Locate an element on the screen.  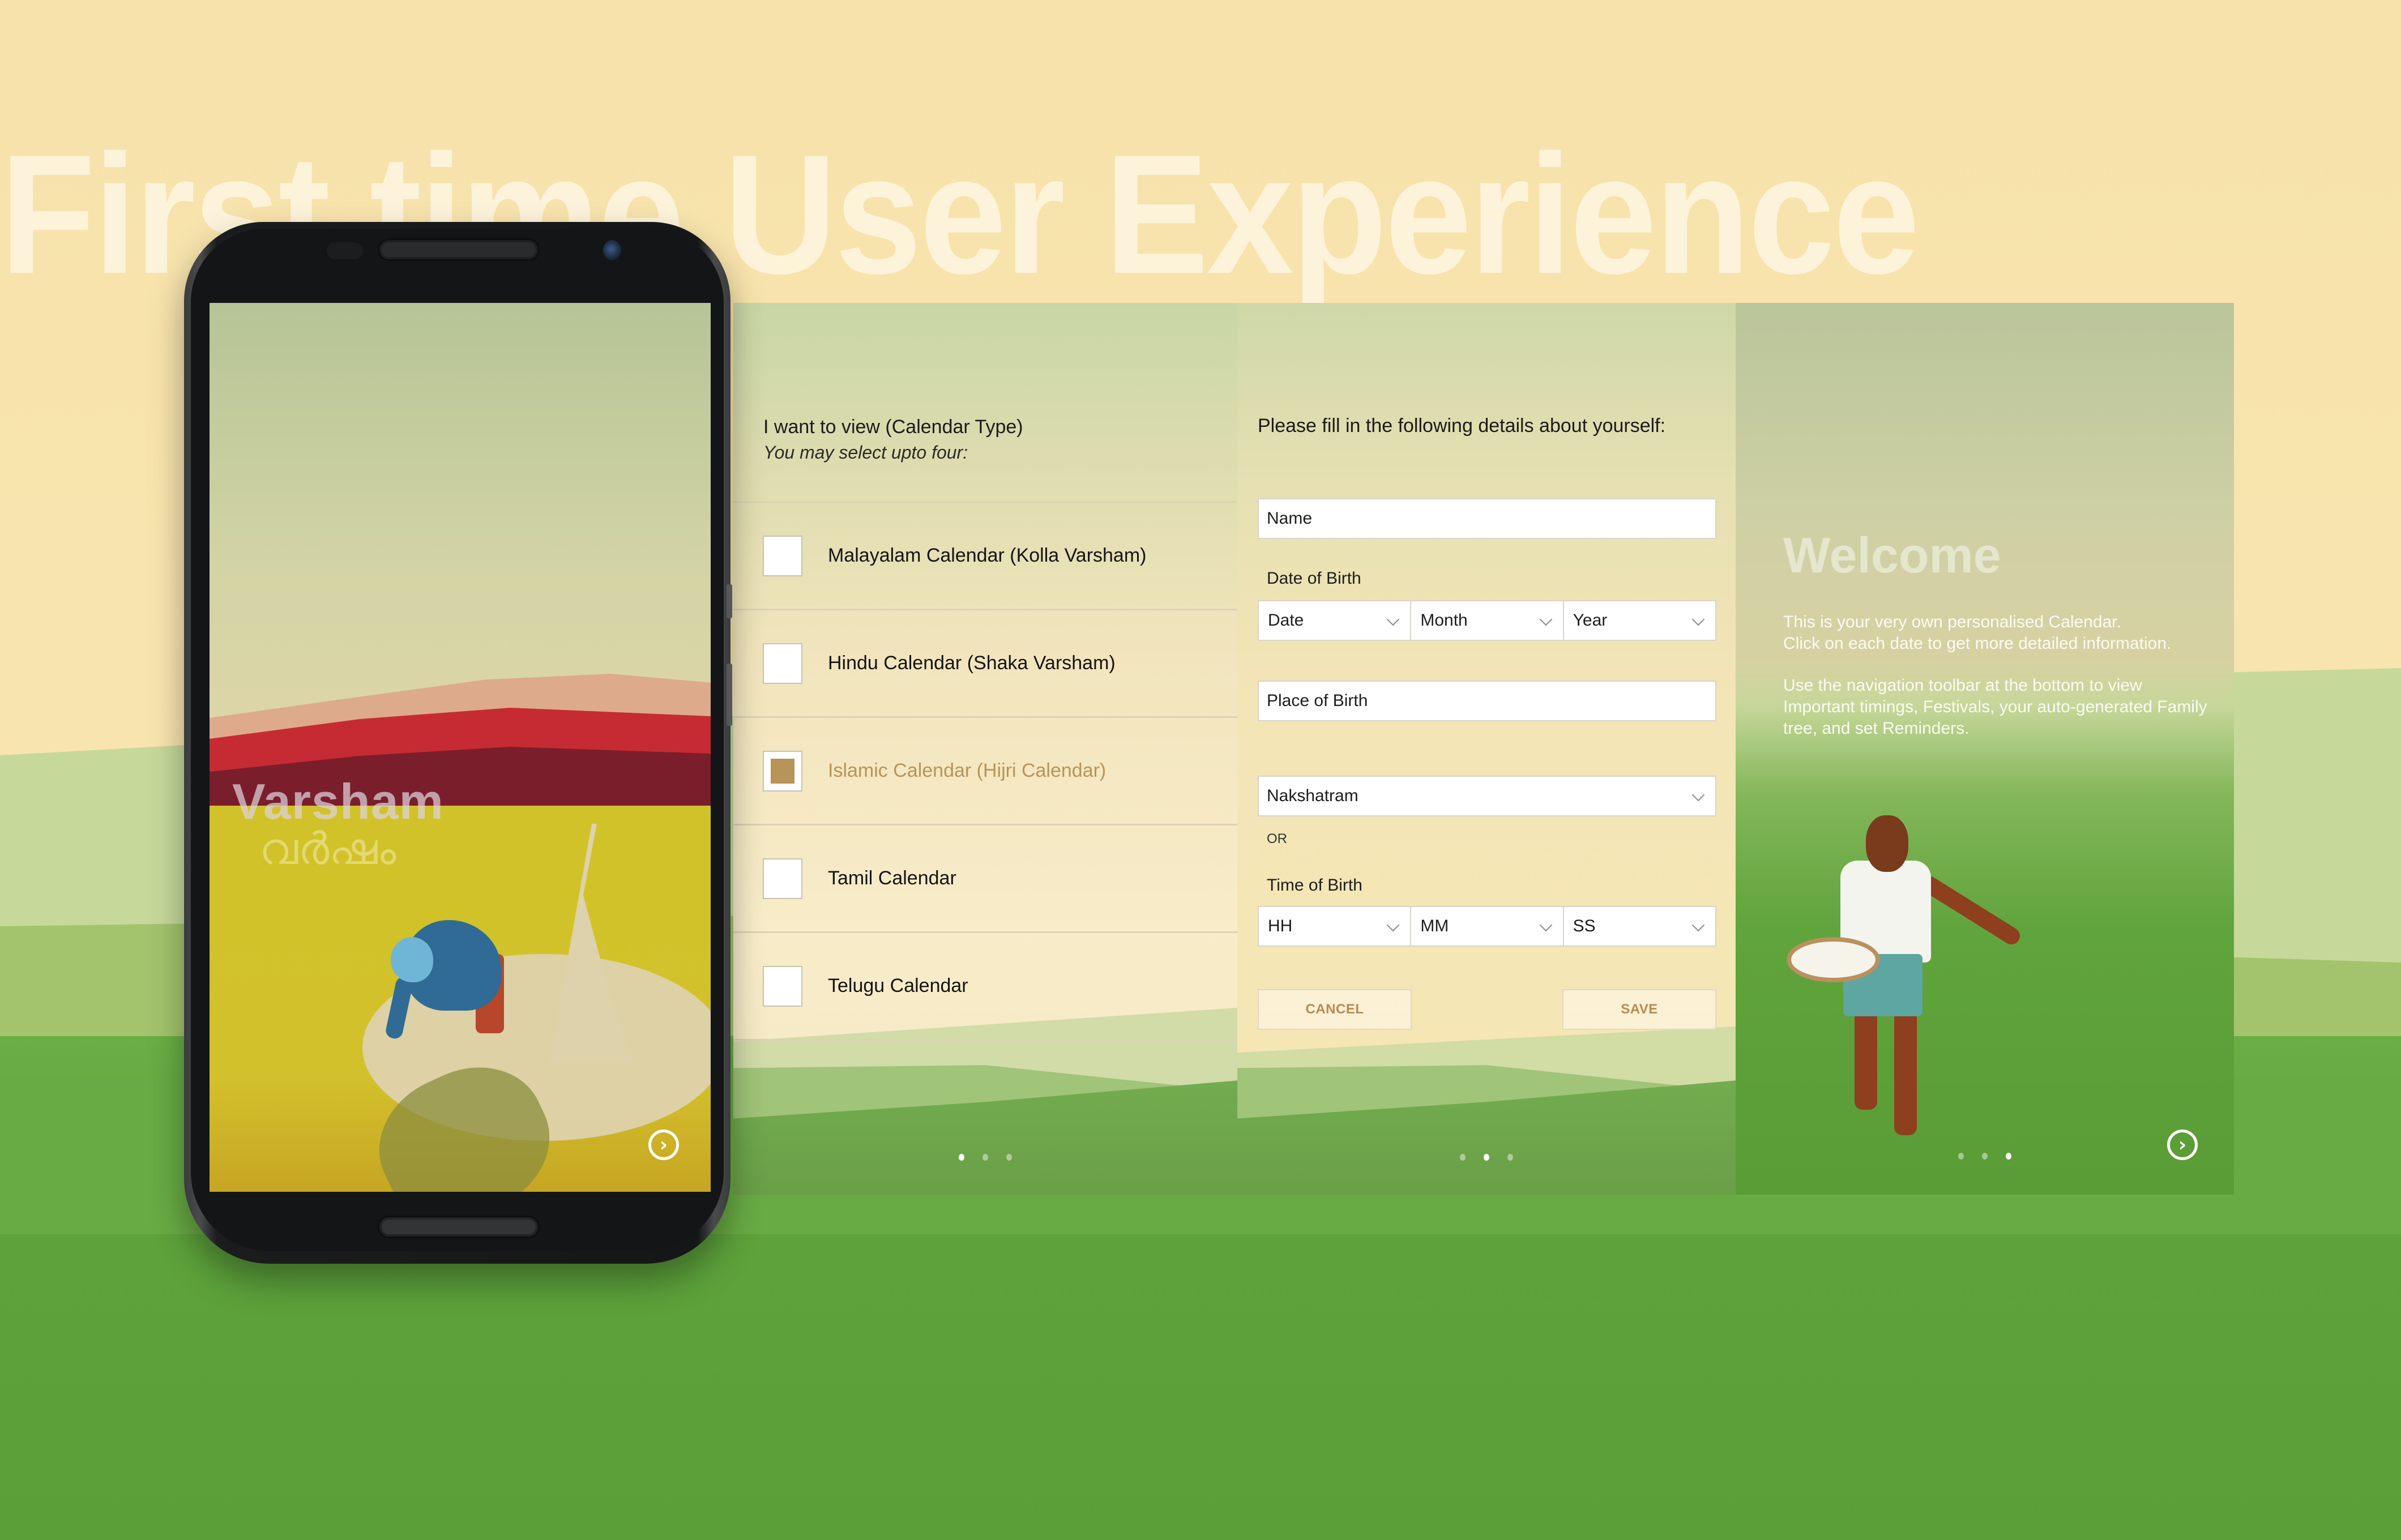
calendar-type-heading: I want to view (Calendar Type) is located at coordinates (893, 427).